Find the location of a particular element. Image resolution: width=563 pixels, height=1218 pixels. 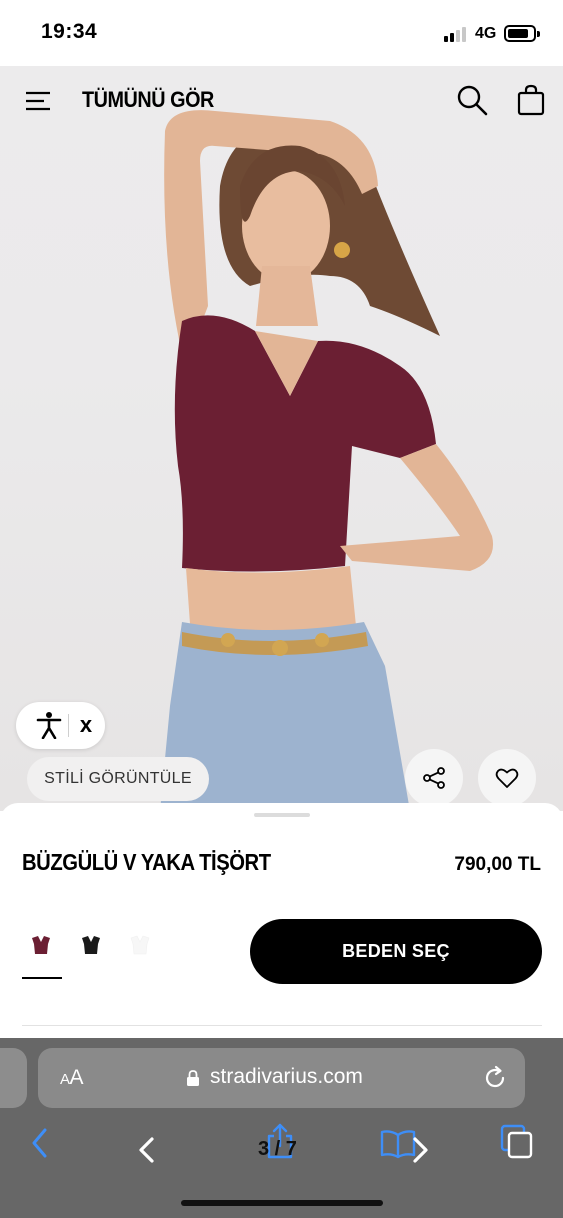

url-text: stradivarius.com is located at coordinates (286, 1076).